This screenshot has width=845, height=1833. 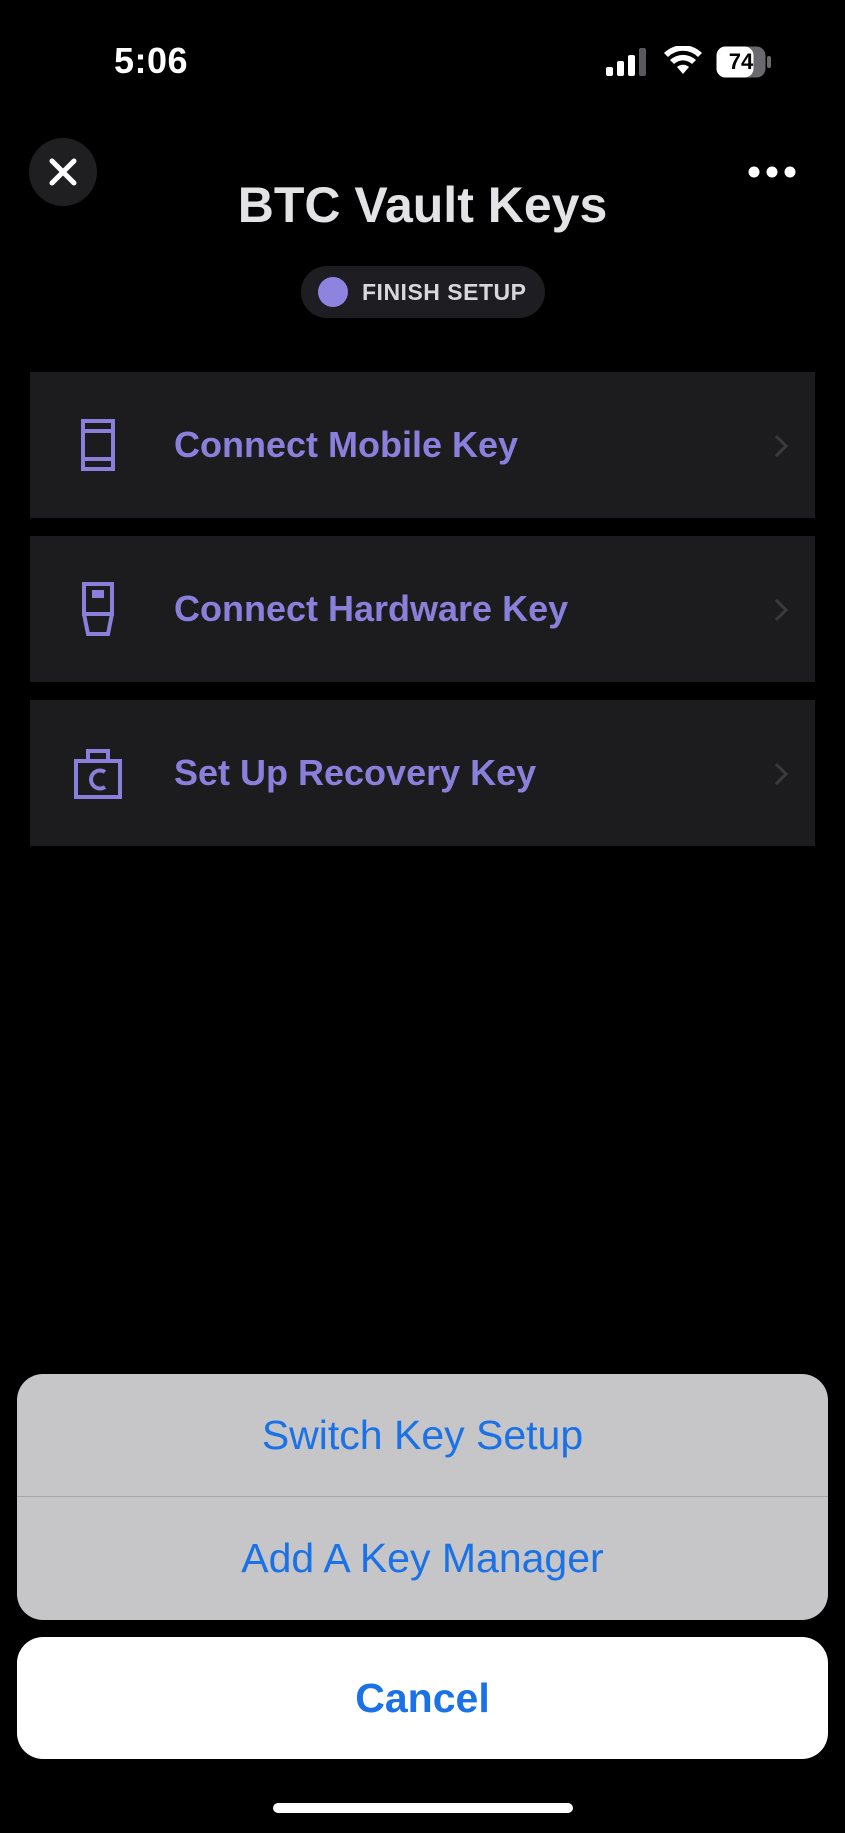 What do you see at coordinates (423, 1808) in the screenshot?
I see `home-indicator` at bounding box center [423, 1808].